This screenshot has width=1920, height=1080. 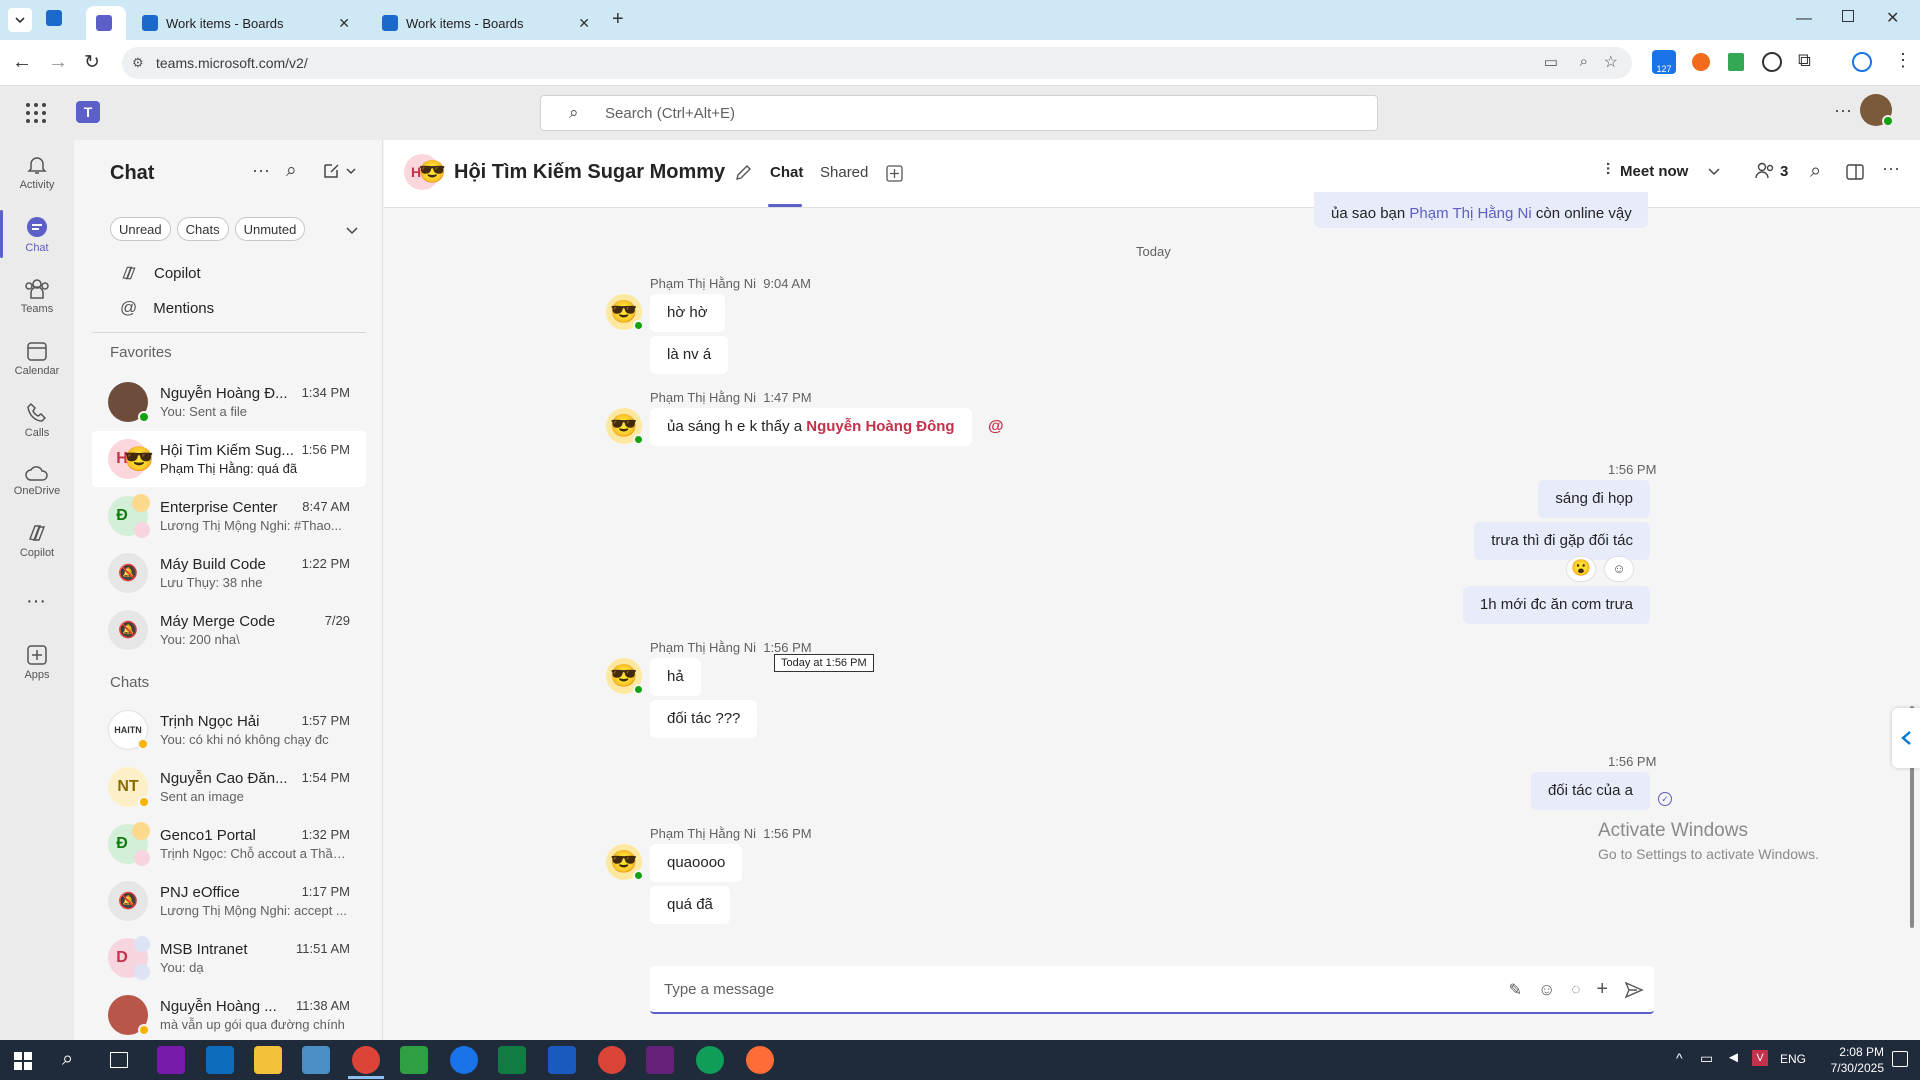 I want to click on popout-chat-icon, so click(x=1855, y=172).